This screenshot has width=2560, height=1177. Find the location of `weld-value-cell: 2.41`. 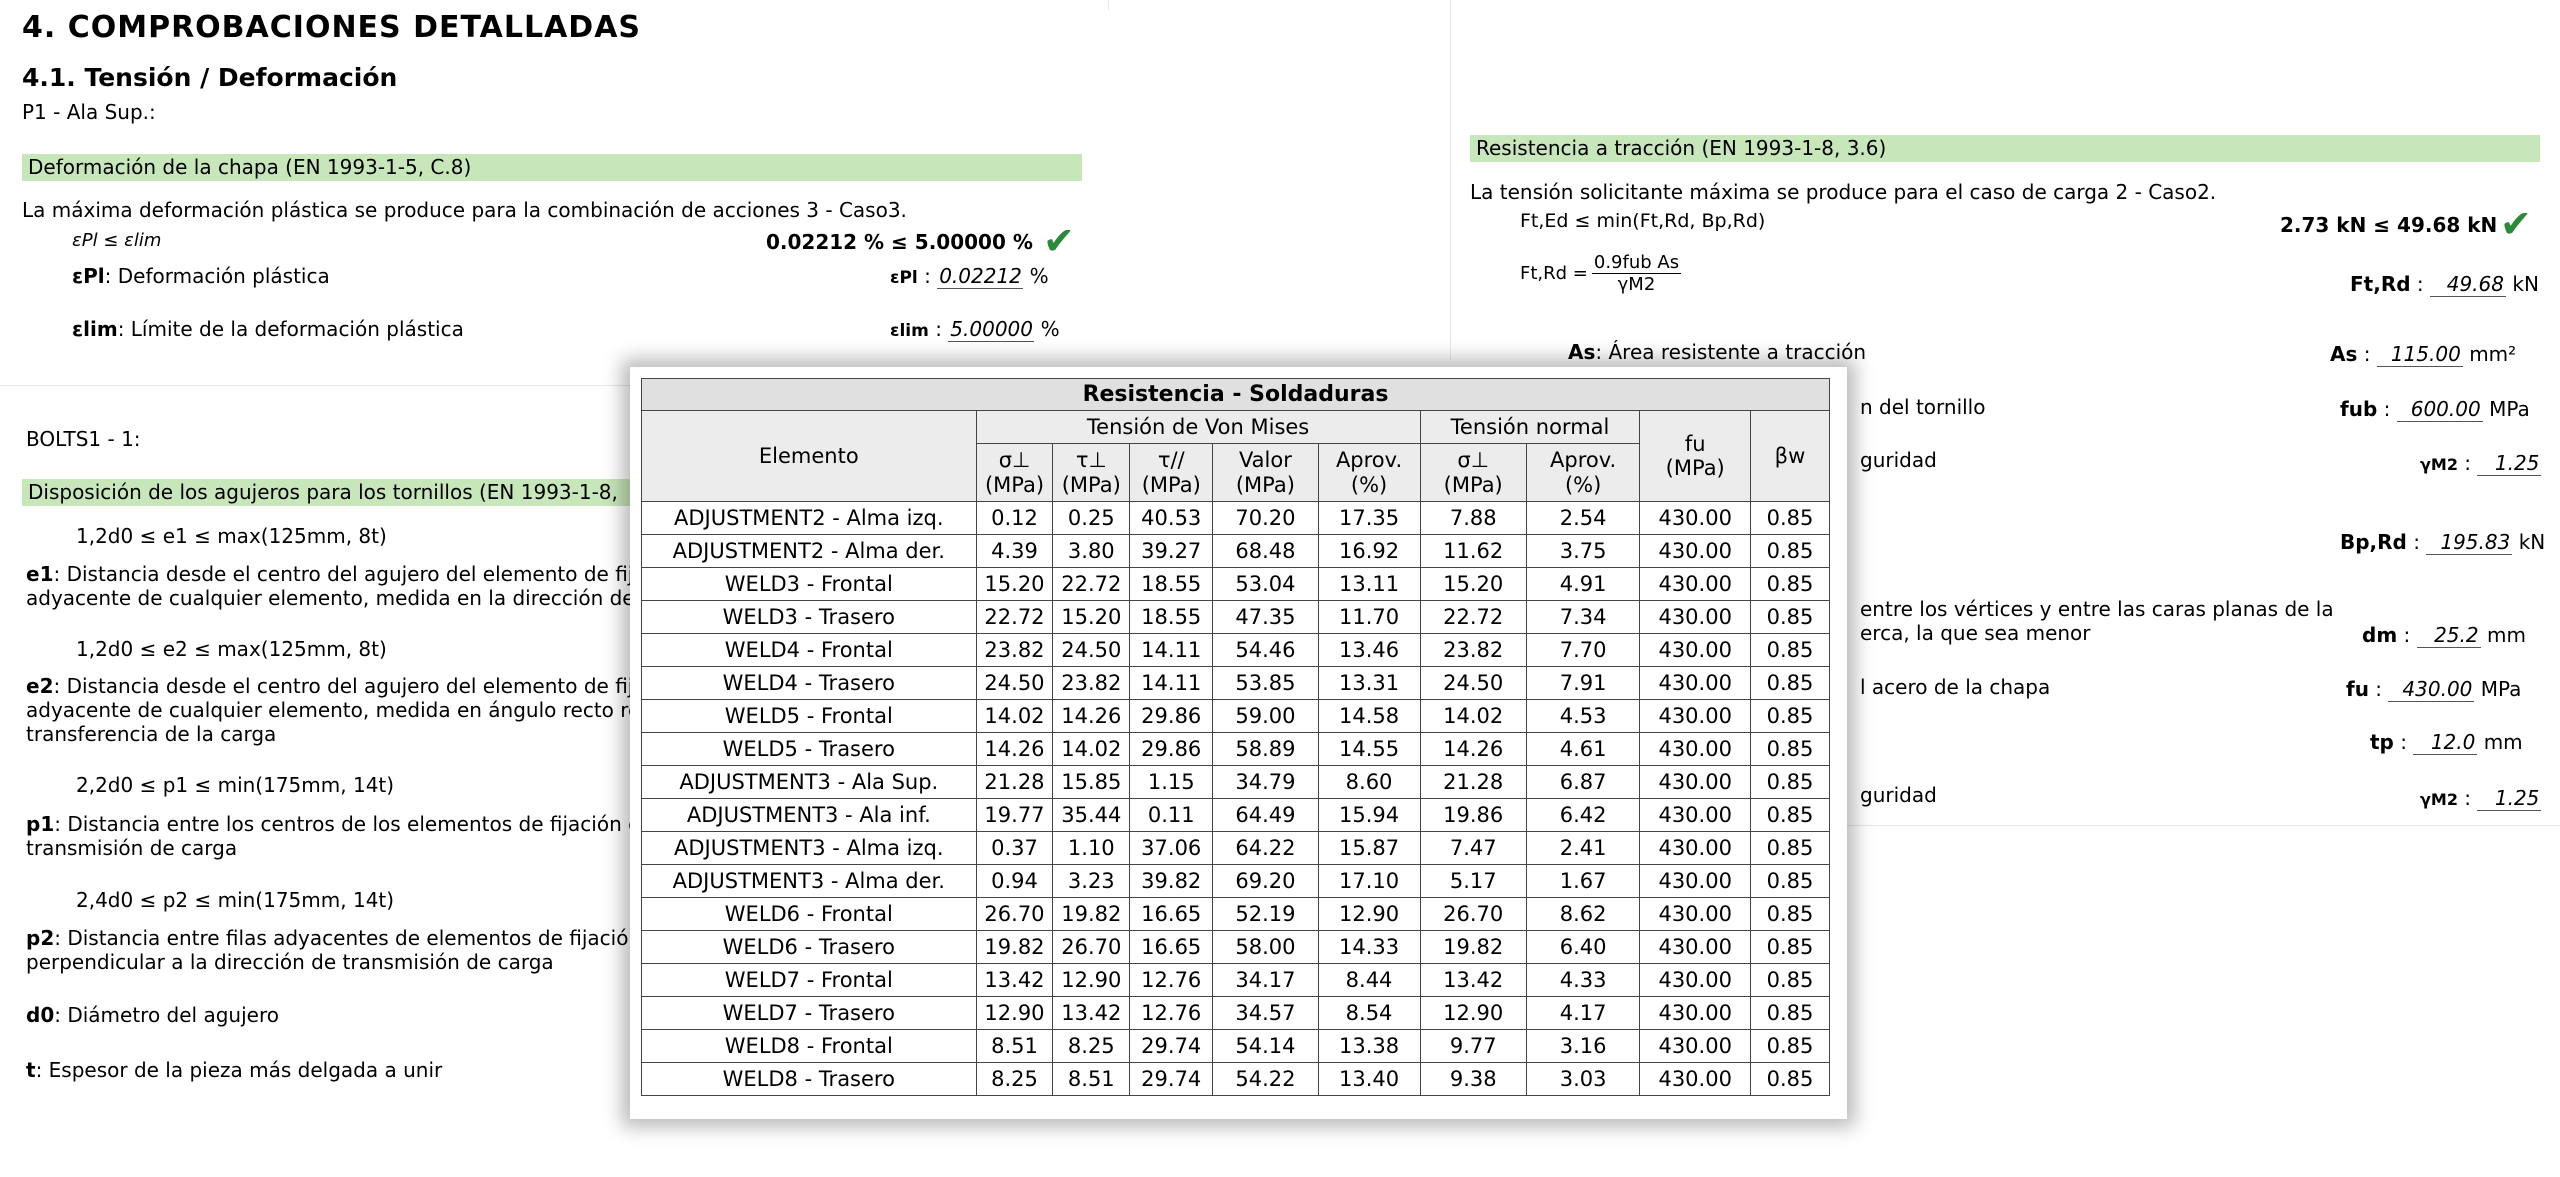

weld-value-cell: 2.41 is located at coordinates (1583, 848).